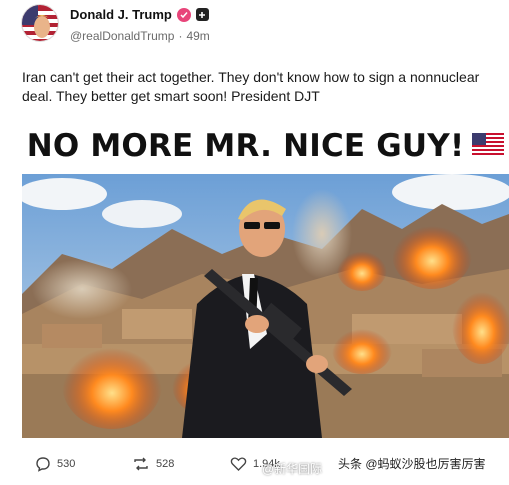 Image resolution: width=509 pixels, height=485 pixels. Describe the element at coordinates (165, 464) in the screenshot. I see `repost-count: 528` at that location.